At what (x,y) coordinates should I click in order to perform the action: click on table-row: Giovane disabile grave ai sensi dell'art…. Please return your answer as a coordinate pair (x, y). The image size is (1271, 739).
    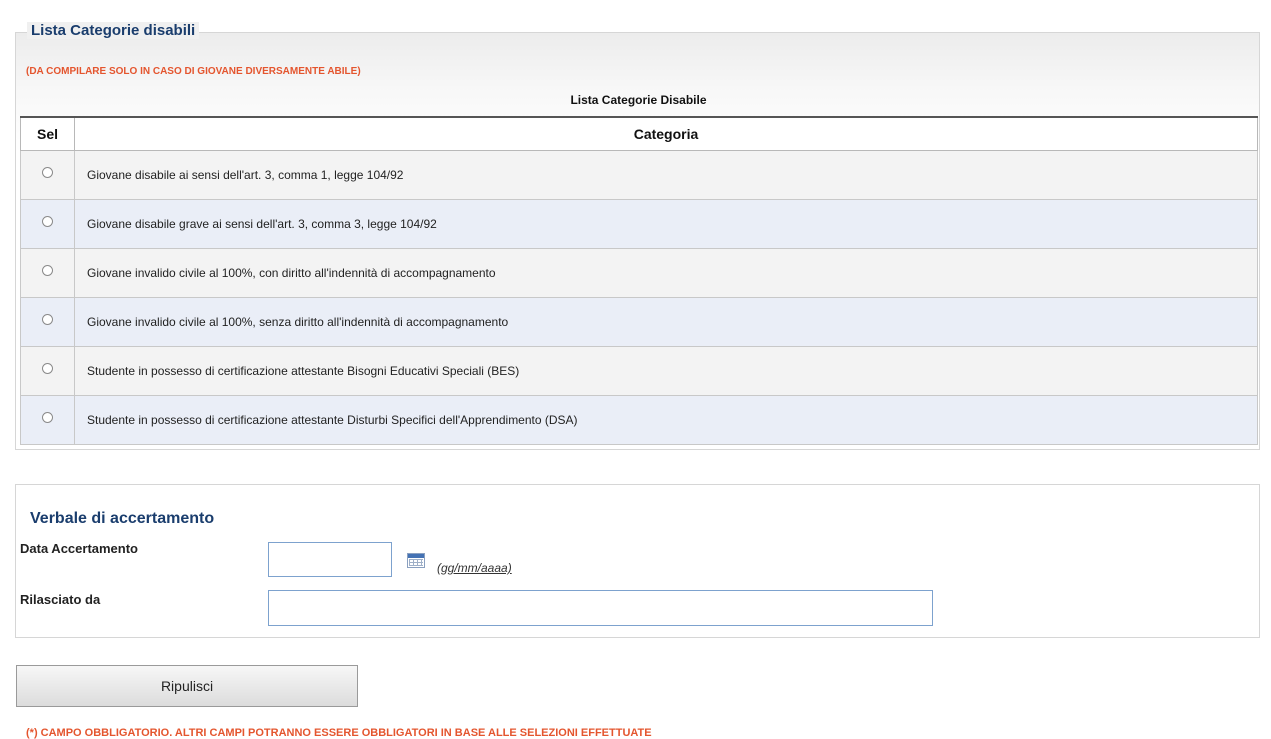
    Looking at the image, I should click on (639, 224).